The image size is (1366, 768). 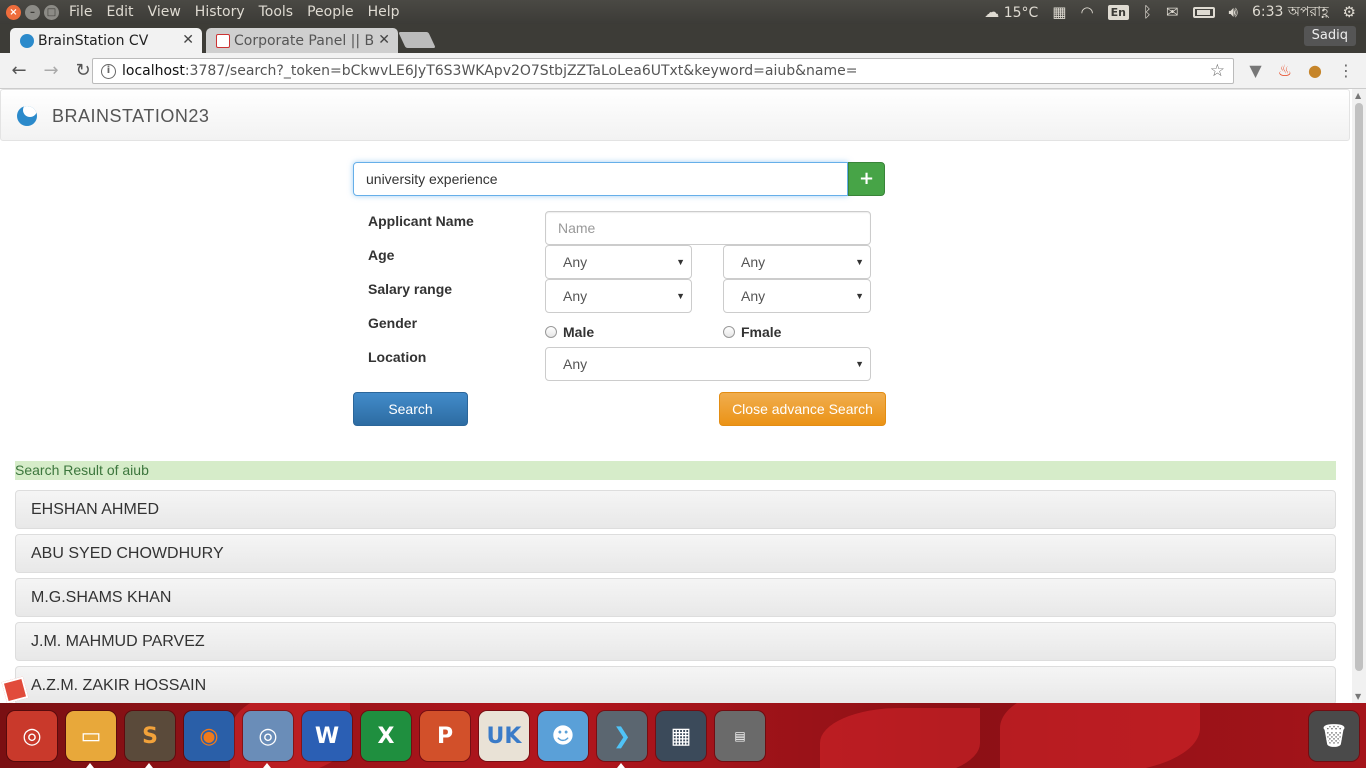 What do you see at coordinates (622, 736) in the screenshot?
I see `terminal-icon: ❯` at bounding box center [622, 736].